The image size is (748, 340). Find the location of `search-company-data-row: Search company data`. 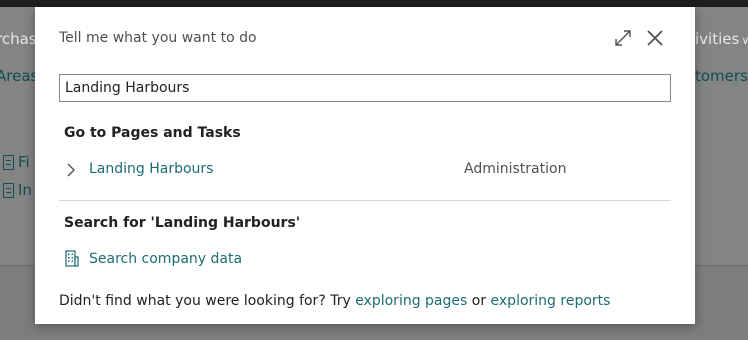

search-company-data-row: Search company data is located at coordinates (209, 259).